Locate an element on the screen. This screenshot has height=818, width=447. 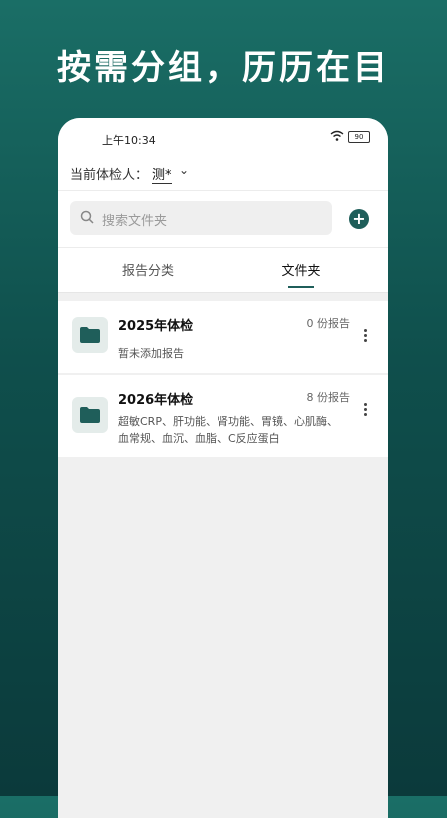
search-row: 搜索文件夹 + is located at coordinates (223, 219).